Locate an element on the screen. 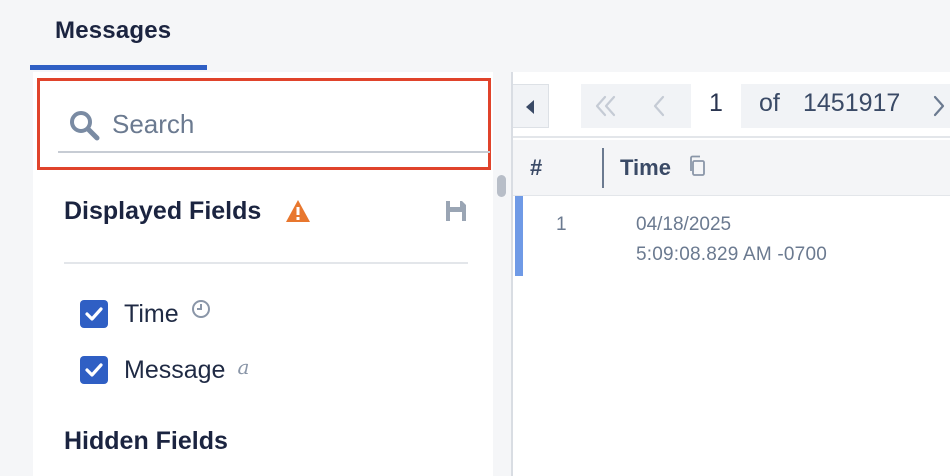 This screenshot has height=476, width=950. table-row: 1 04/18/2025 5:09:08.829 AM -0700 is located at coordinates (731, 236).